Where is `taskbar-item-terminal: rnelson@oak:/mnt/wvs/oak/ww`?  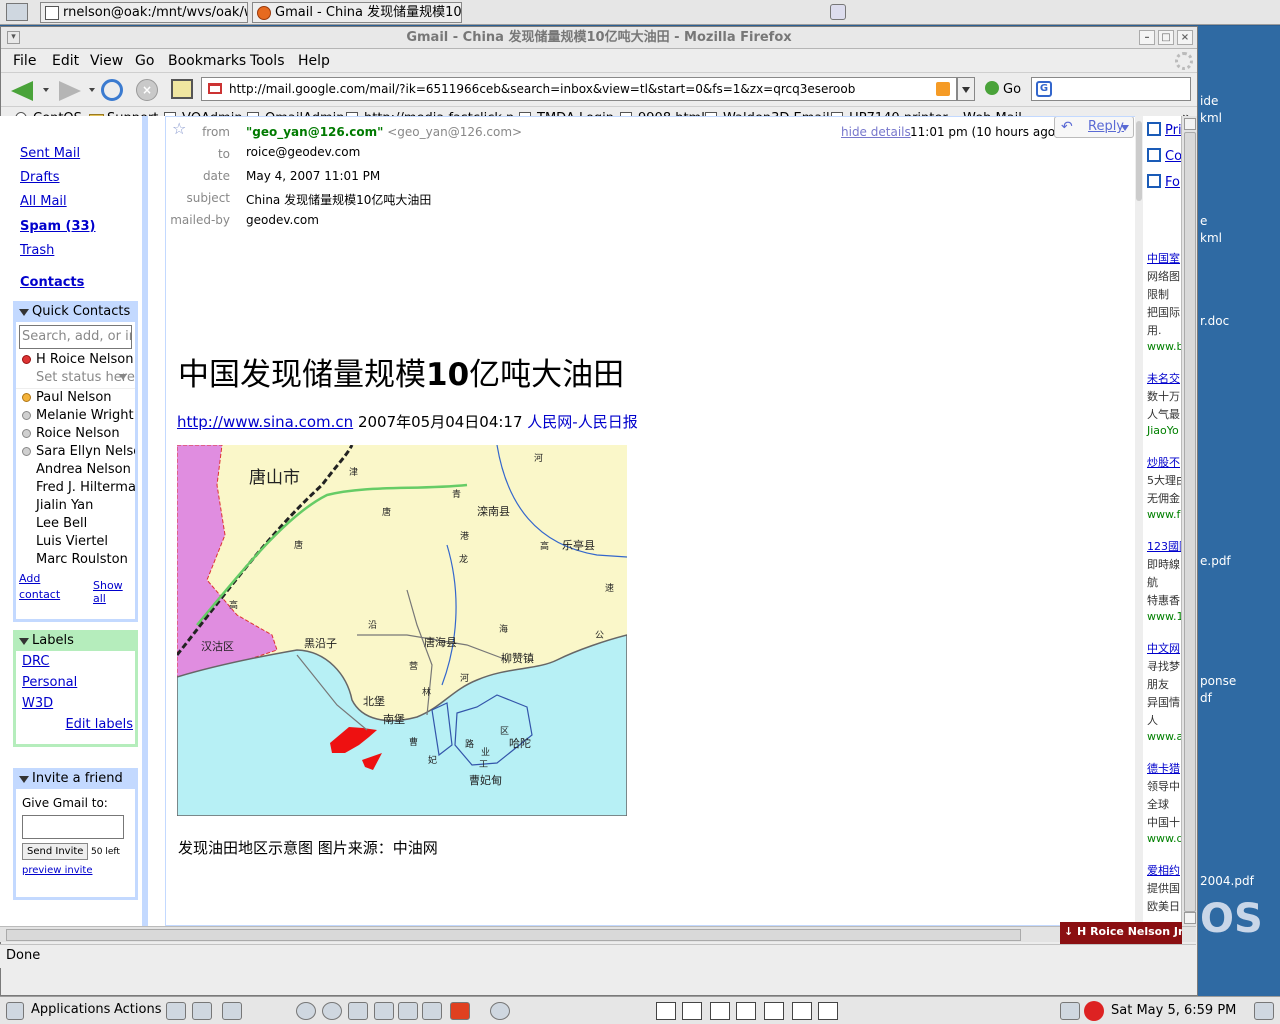 taskbar-item-terminal: rnelson@oak:/mnt/wvs/oak/ww is located at coordinates (144, 12).